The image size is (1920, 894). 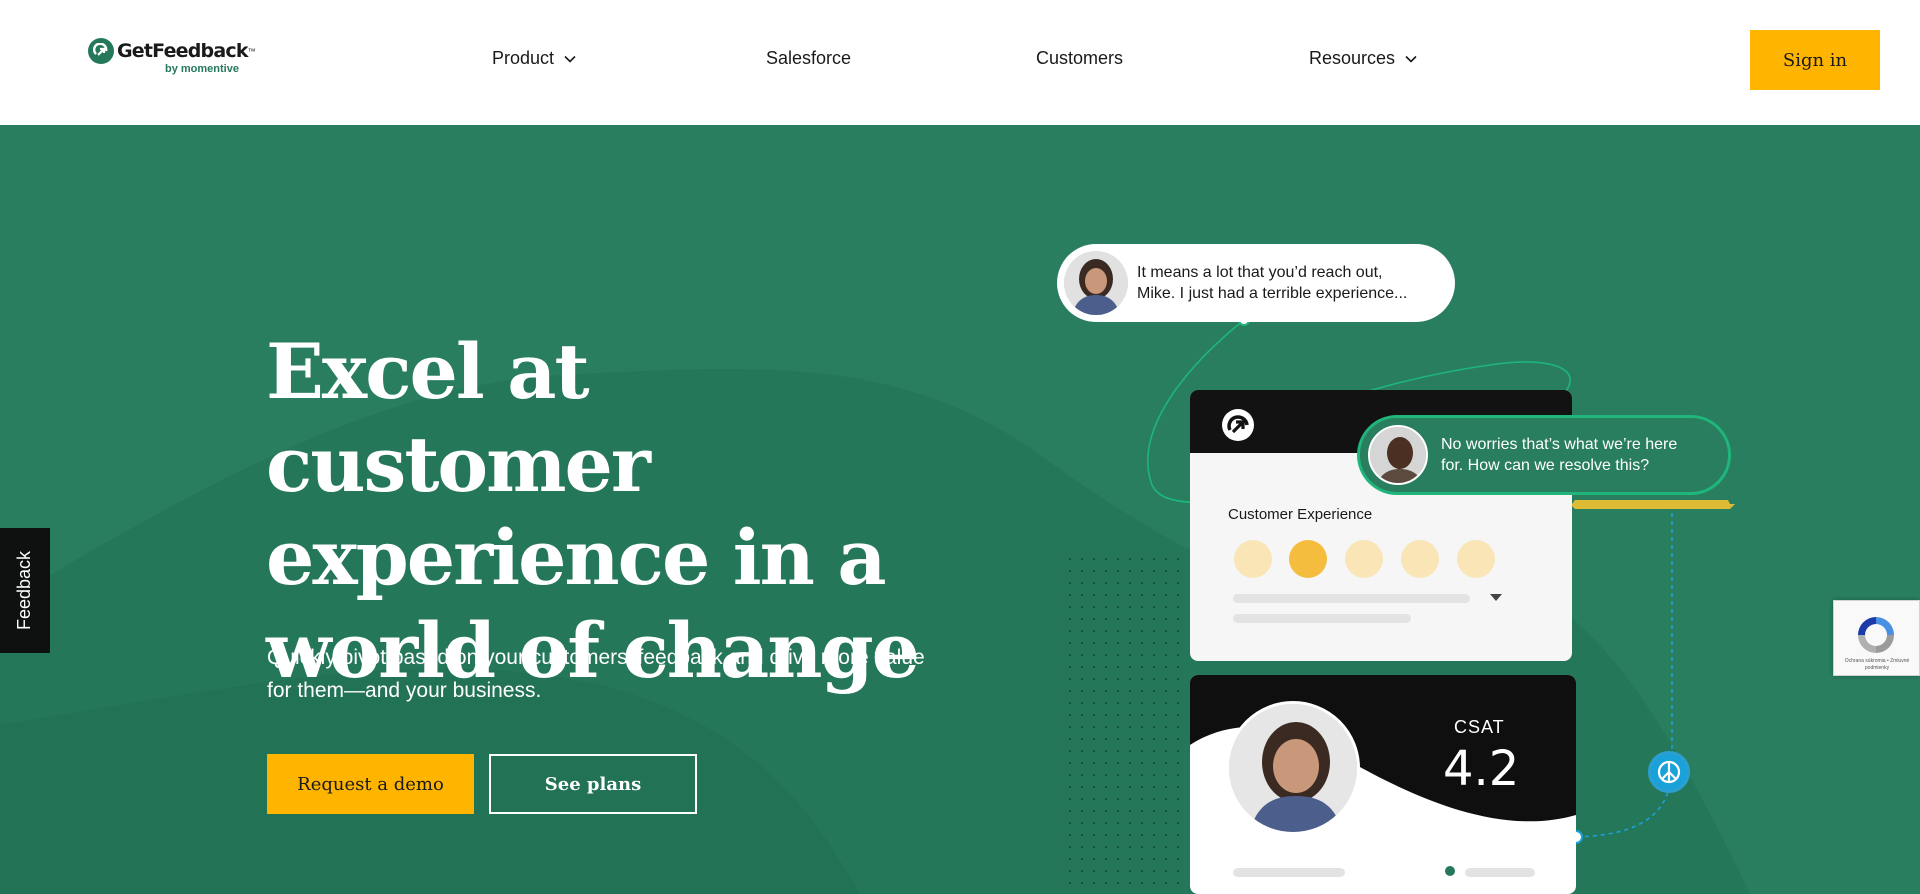 I want to click on headline-line: Excel at customer, so click(x=458, y=418).